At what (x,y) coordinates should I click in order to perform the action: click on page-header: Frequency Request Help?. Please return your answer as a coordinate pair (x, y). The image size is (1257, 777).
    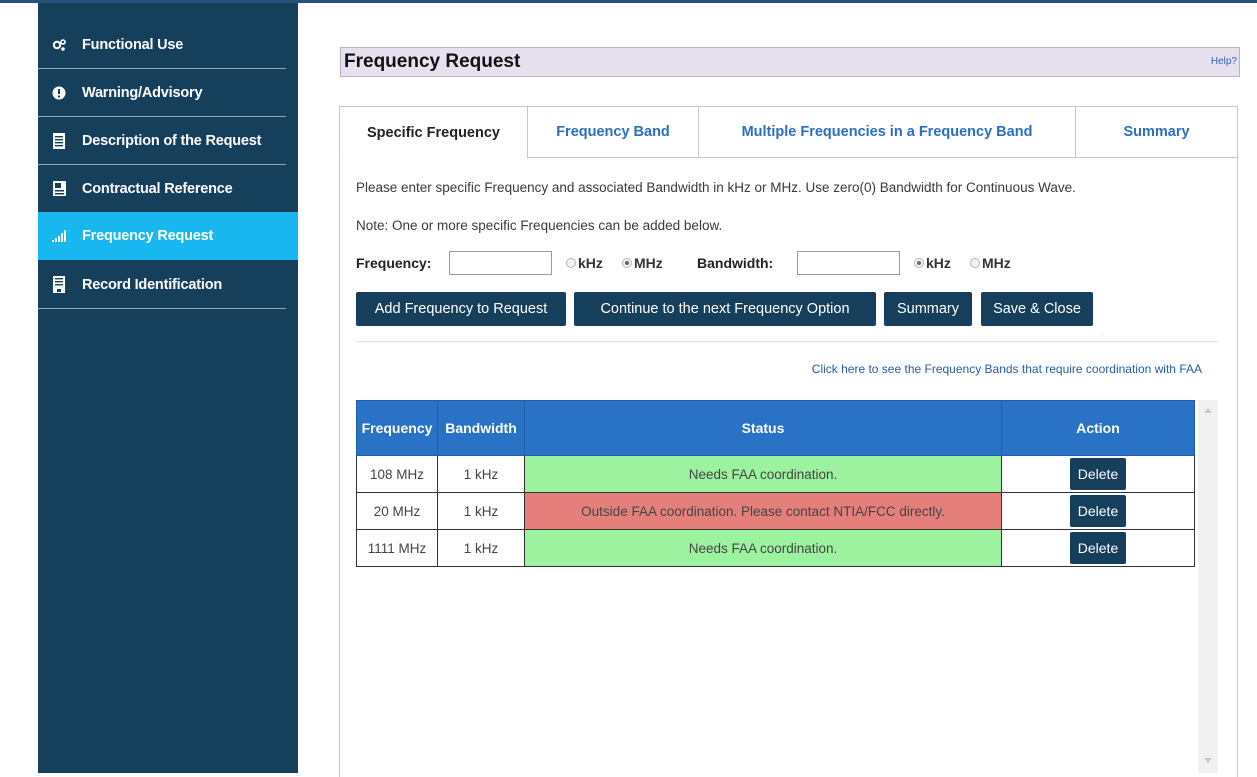
    Looking at the image, I should click on (790, 62).